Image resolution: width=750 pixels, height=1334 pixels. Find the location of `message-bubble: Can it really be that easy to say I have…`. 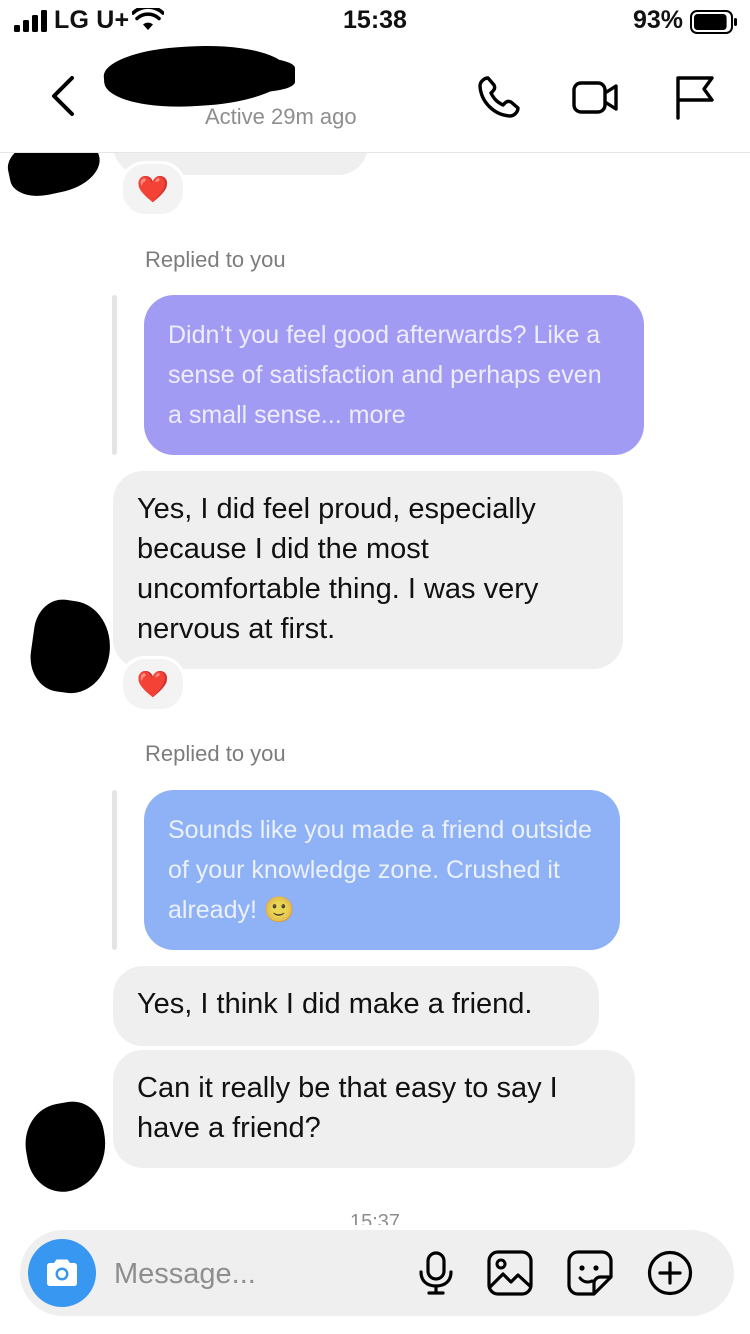

message-bubble: Can it really be that easy to say I have… is located at coordinates (374, 1109).